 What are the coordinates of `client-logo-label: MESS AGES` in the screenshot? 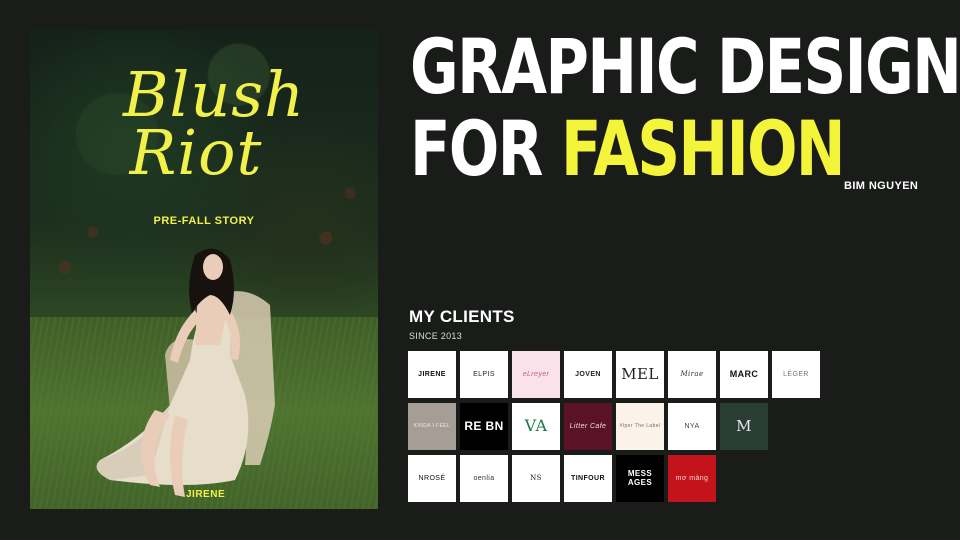 It's located at (640, 478).